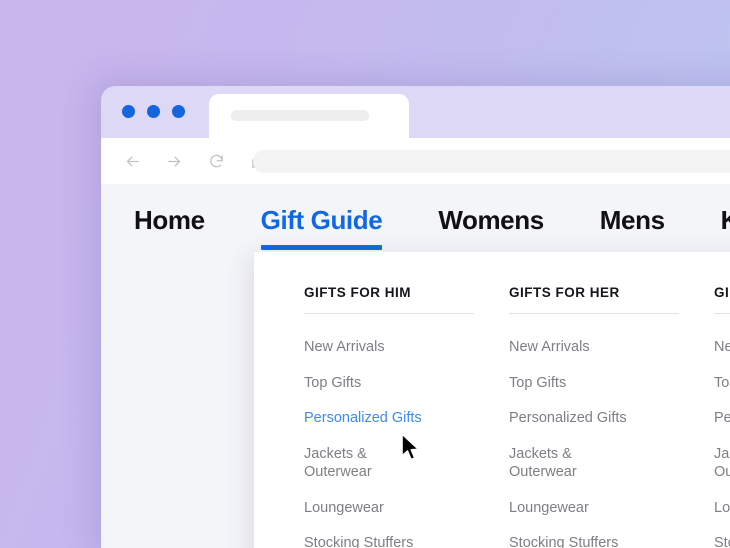 This screenshot has height=548, width=730. I want to click on browser-toolbar, so click(415, 161).